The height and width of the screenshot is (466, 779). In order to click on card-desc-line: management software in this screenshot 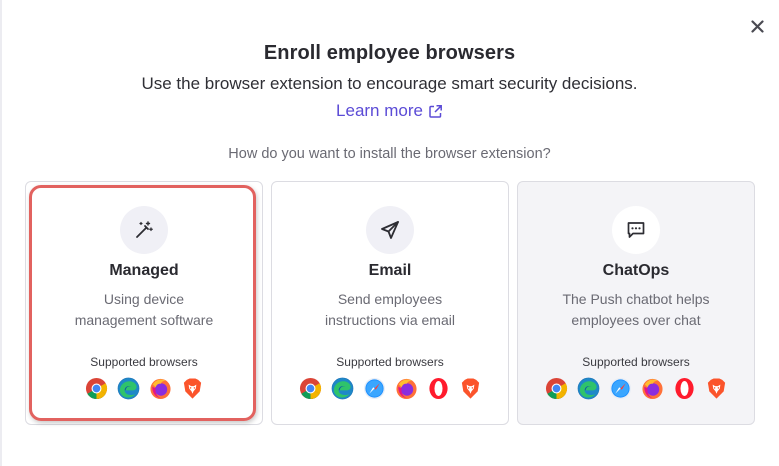, I will do `click(144, 320)`.